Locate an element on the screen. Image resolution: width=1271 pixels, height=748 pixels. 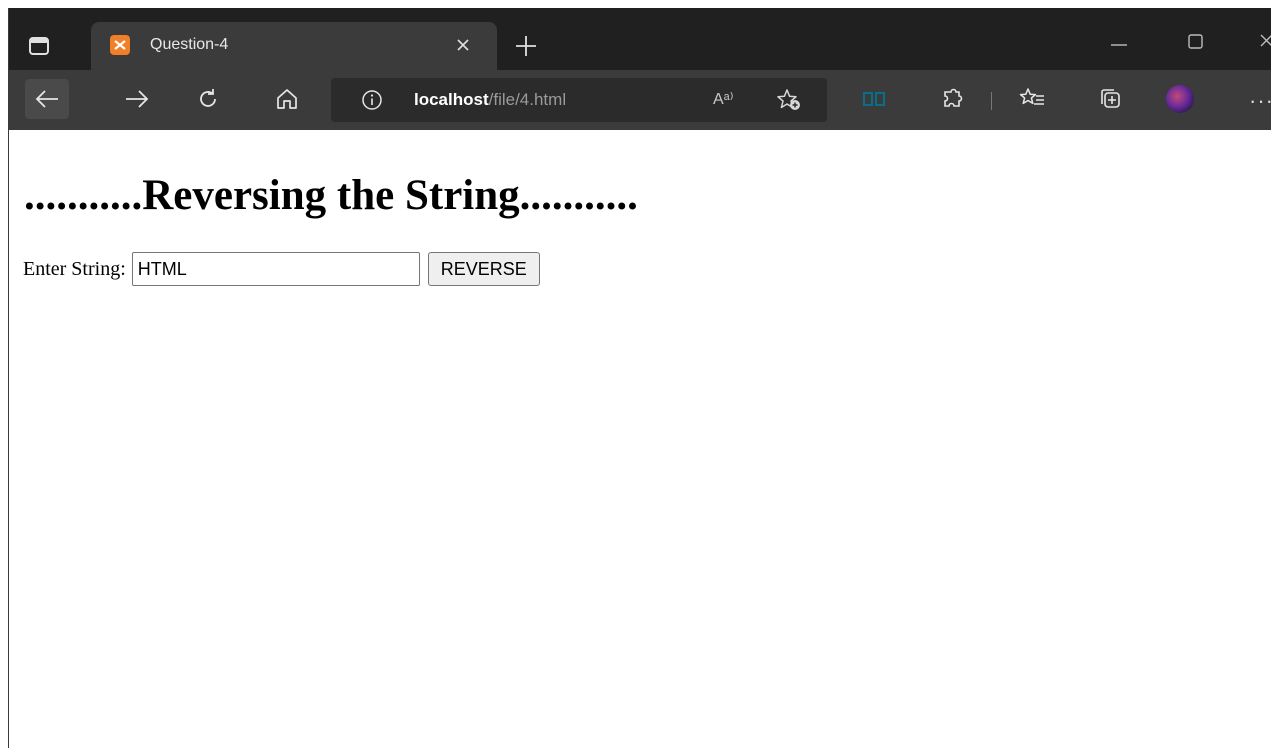
extensions-icon is located at coordinates (953, 99).